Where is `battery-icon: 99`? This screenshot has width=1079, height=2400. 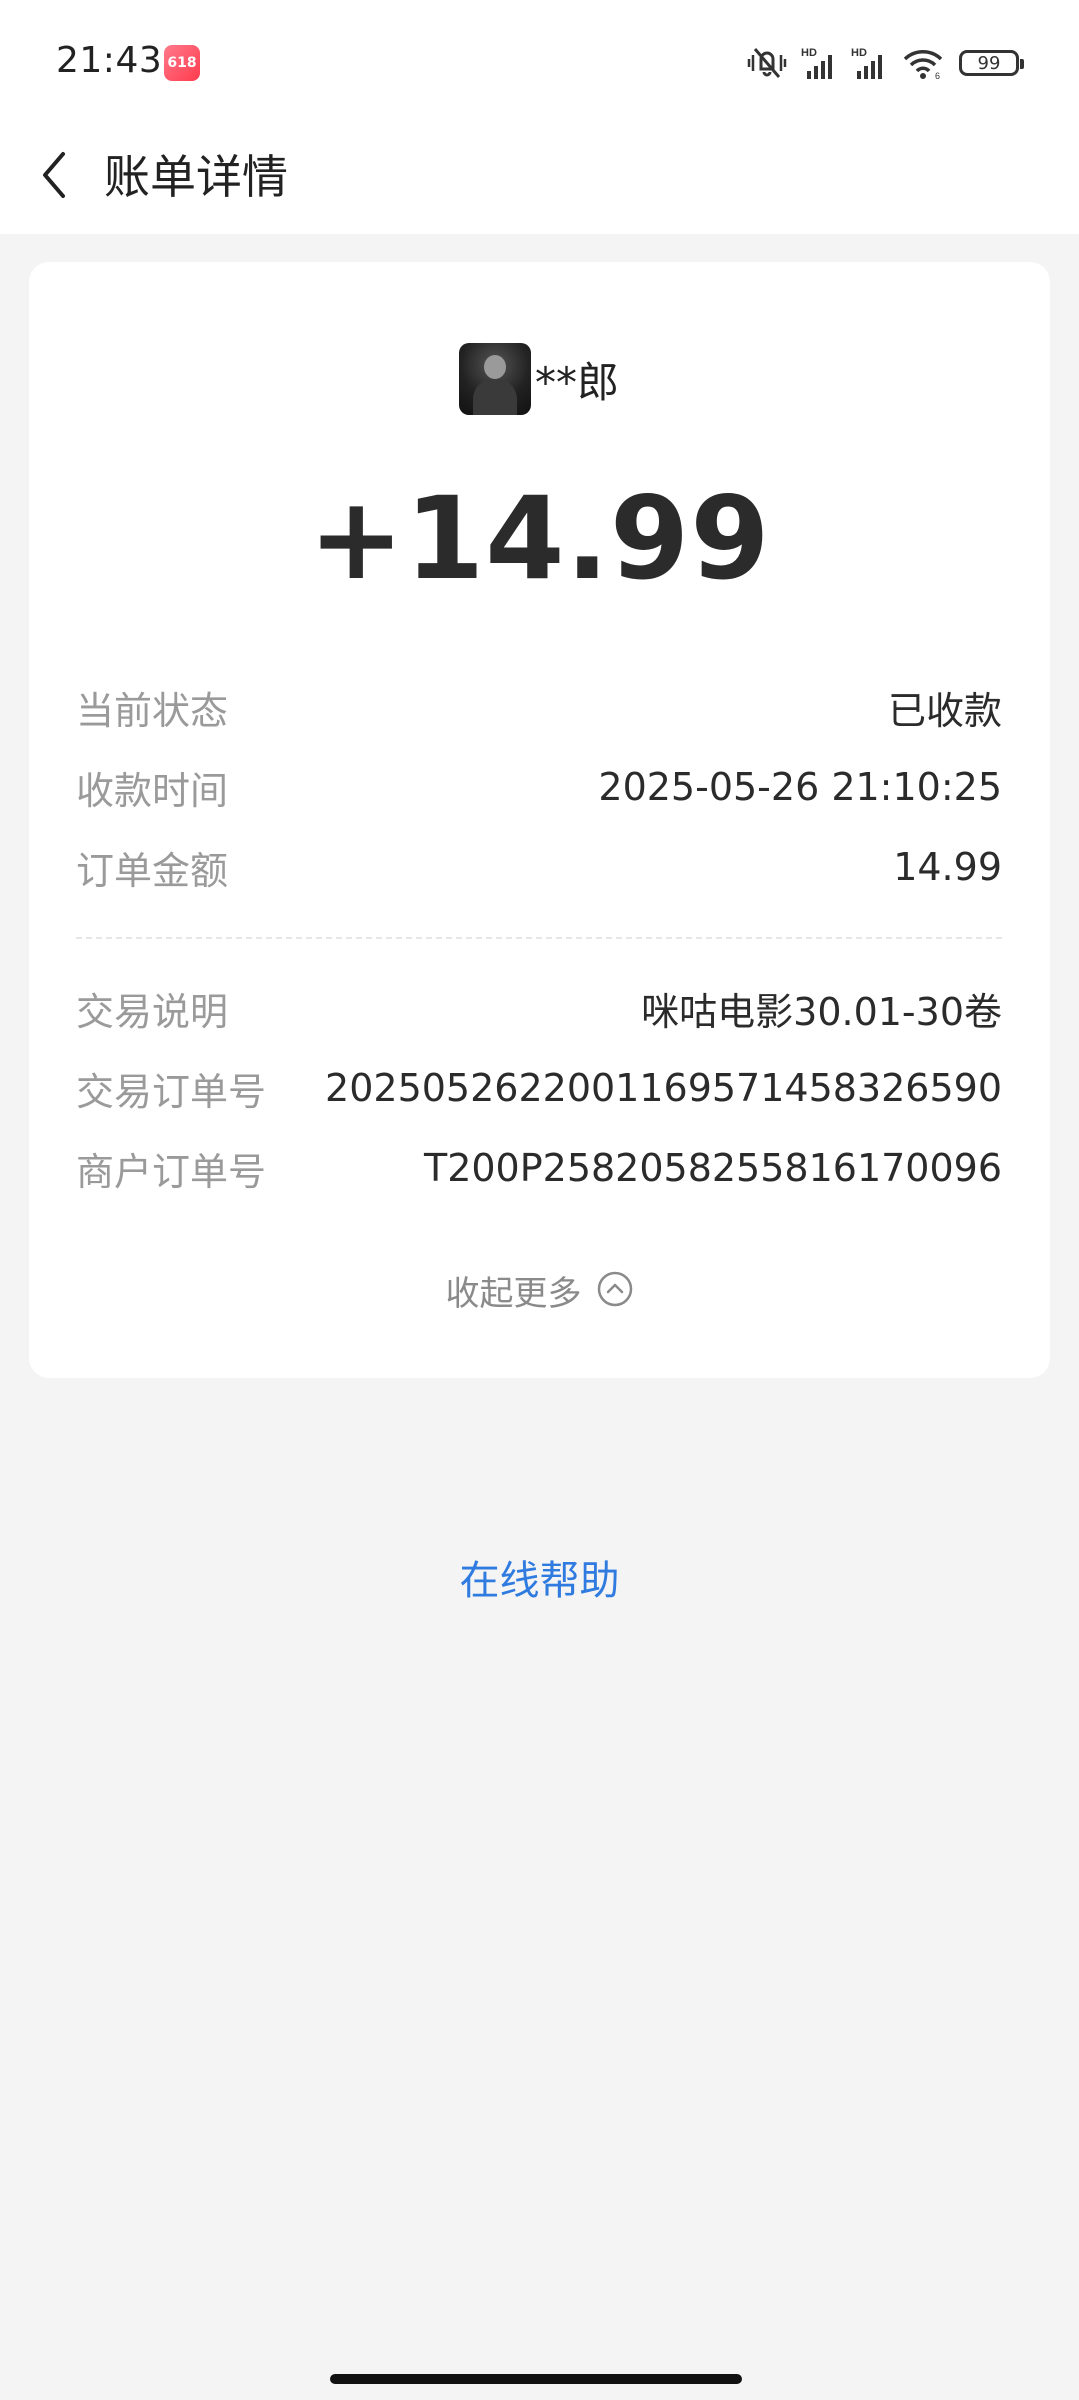 battery-icon: 99 is located at coordinates (991, 63).